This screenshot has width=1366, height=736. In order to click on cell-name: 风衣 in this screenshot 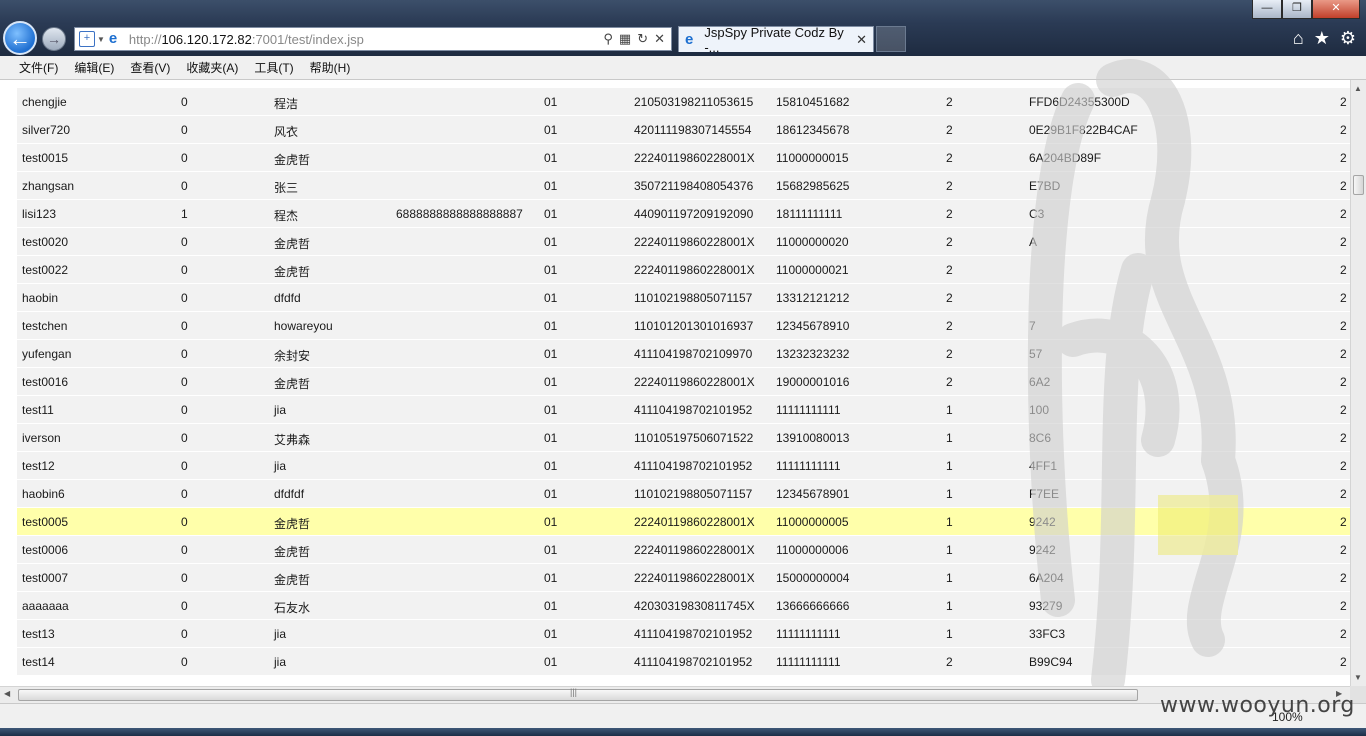, I will do `click(286, 132)`.